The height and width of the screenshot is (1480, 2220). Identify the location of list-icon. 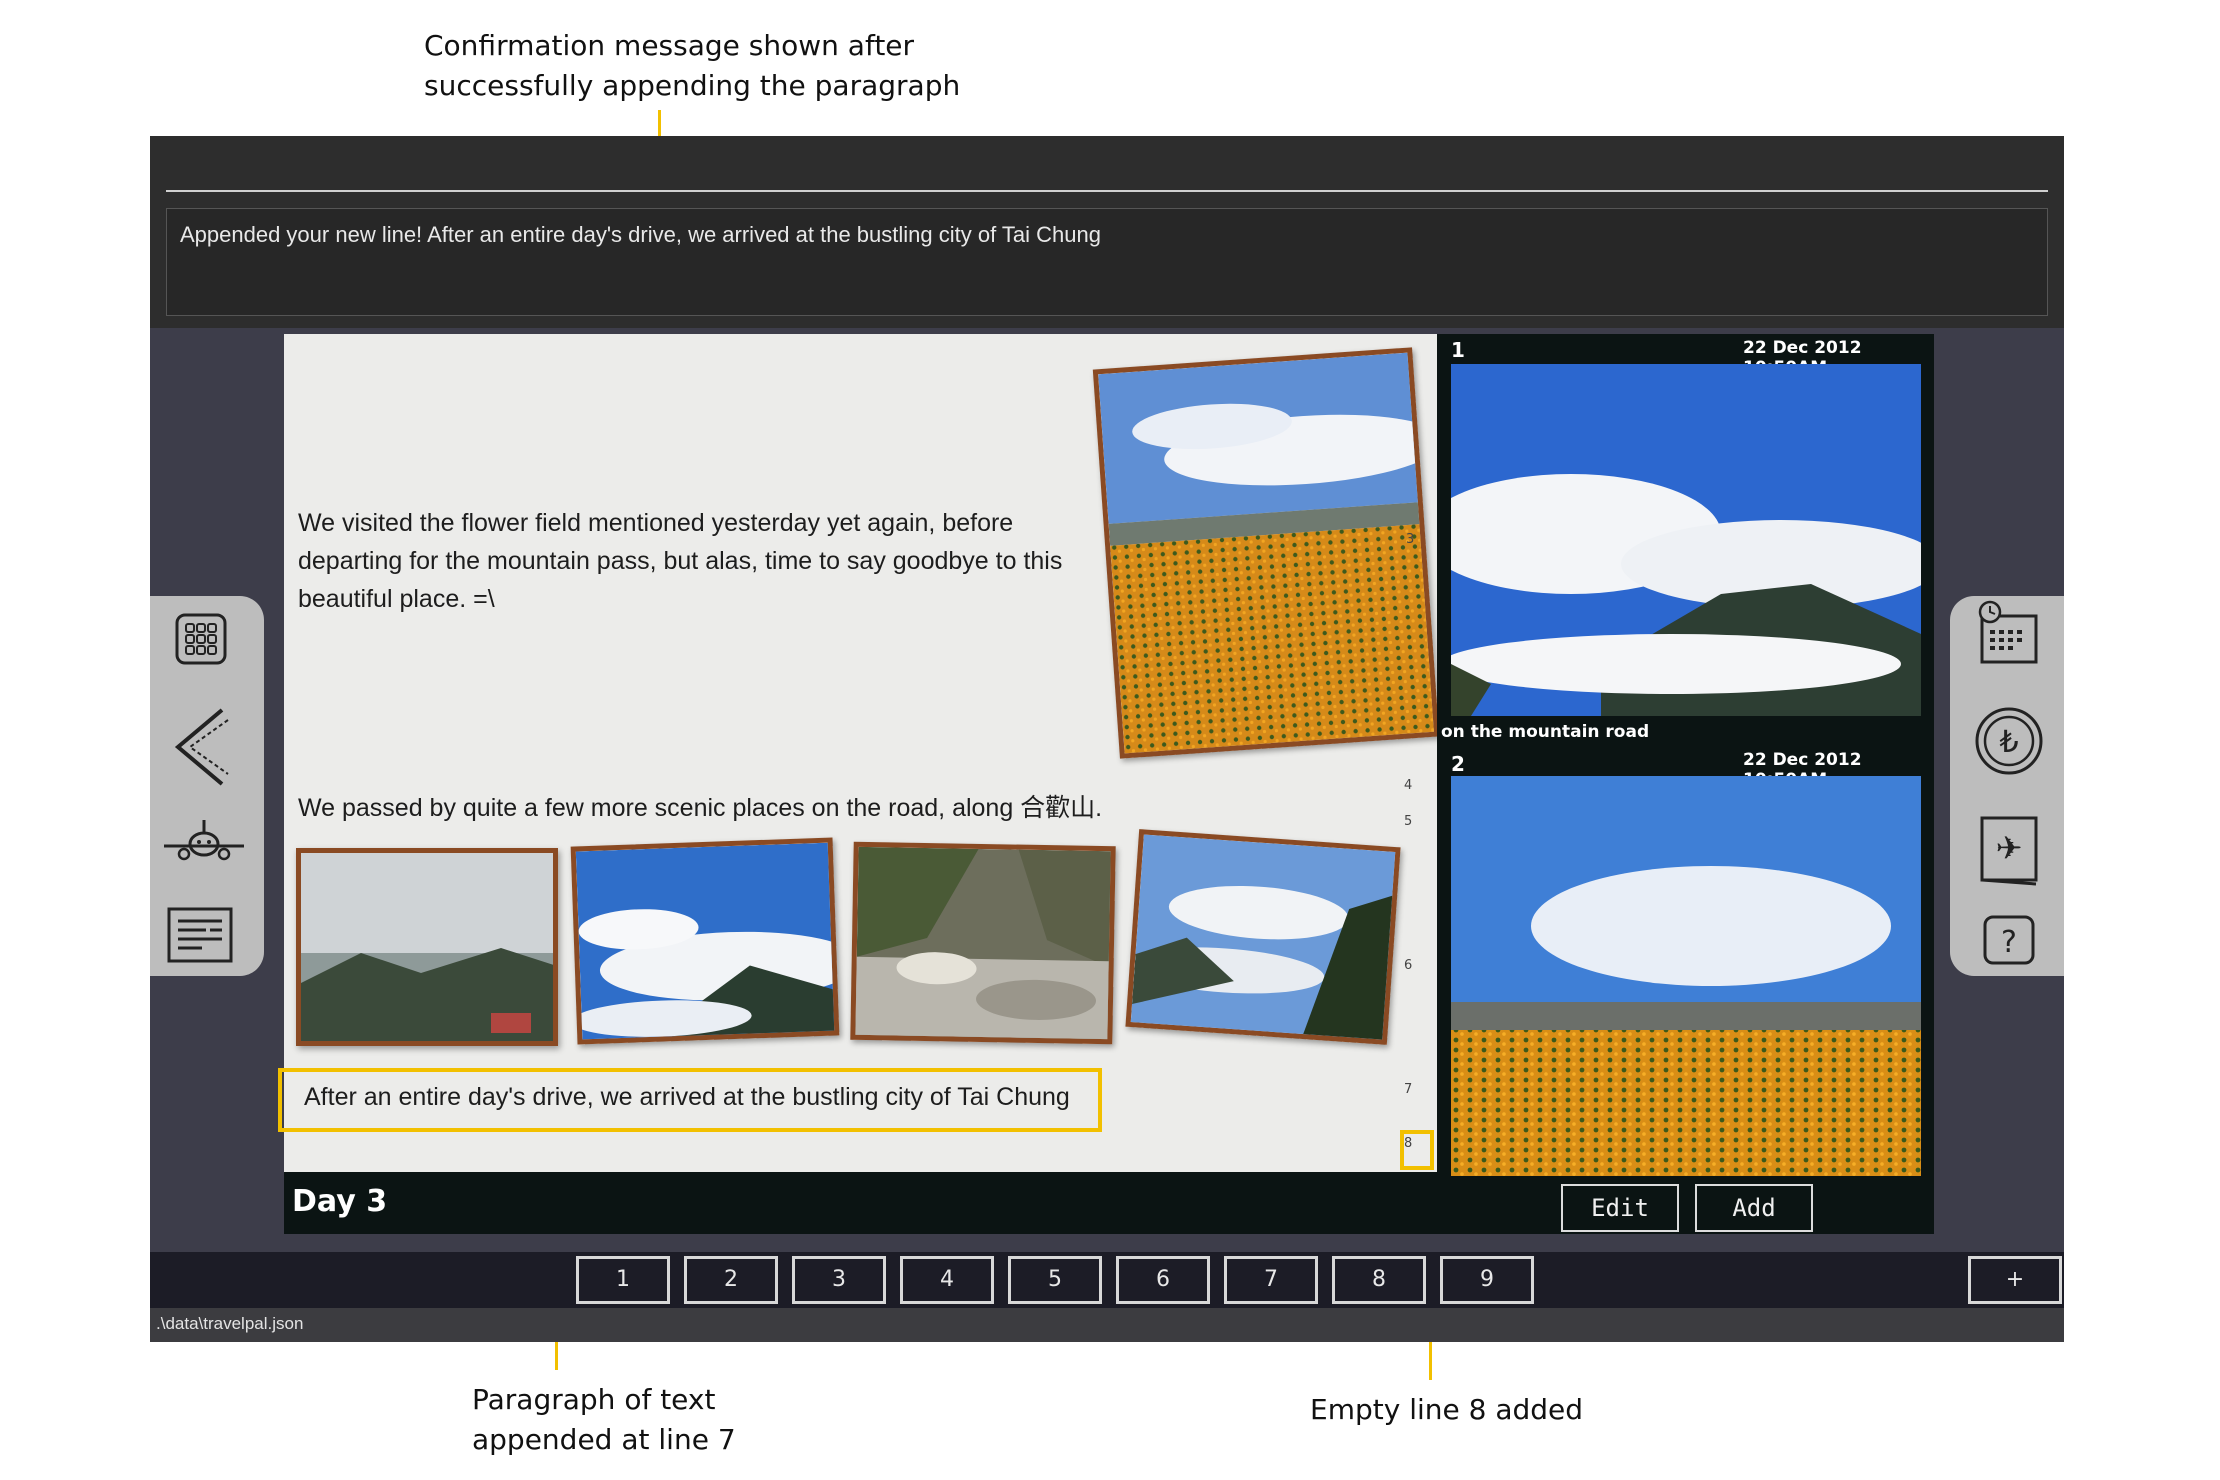
(200, 937).